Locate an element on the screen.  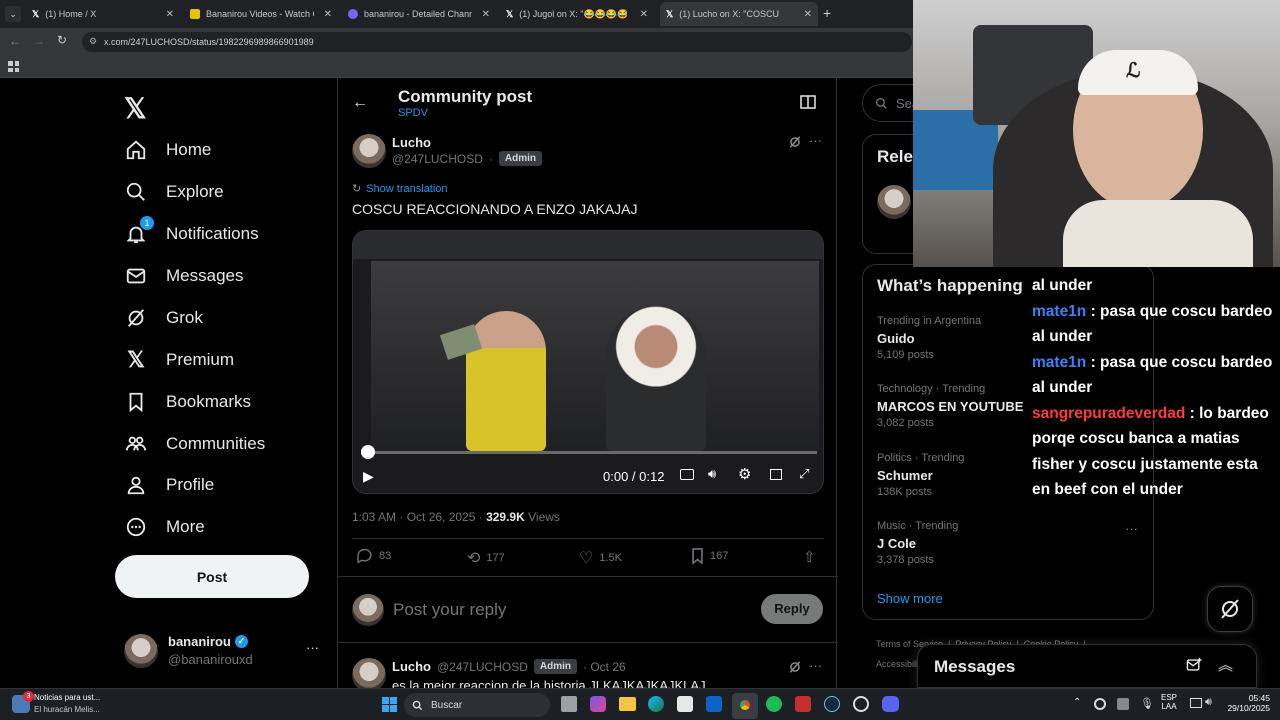
discord-icon is located at coordinates (890, 704).